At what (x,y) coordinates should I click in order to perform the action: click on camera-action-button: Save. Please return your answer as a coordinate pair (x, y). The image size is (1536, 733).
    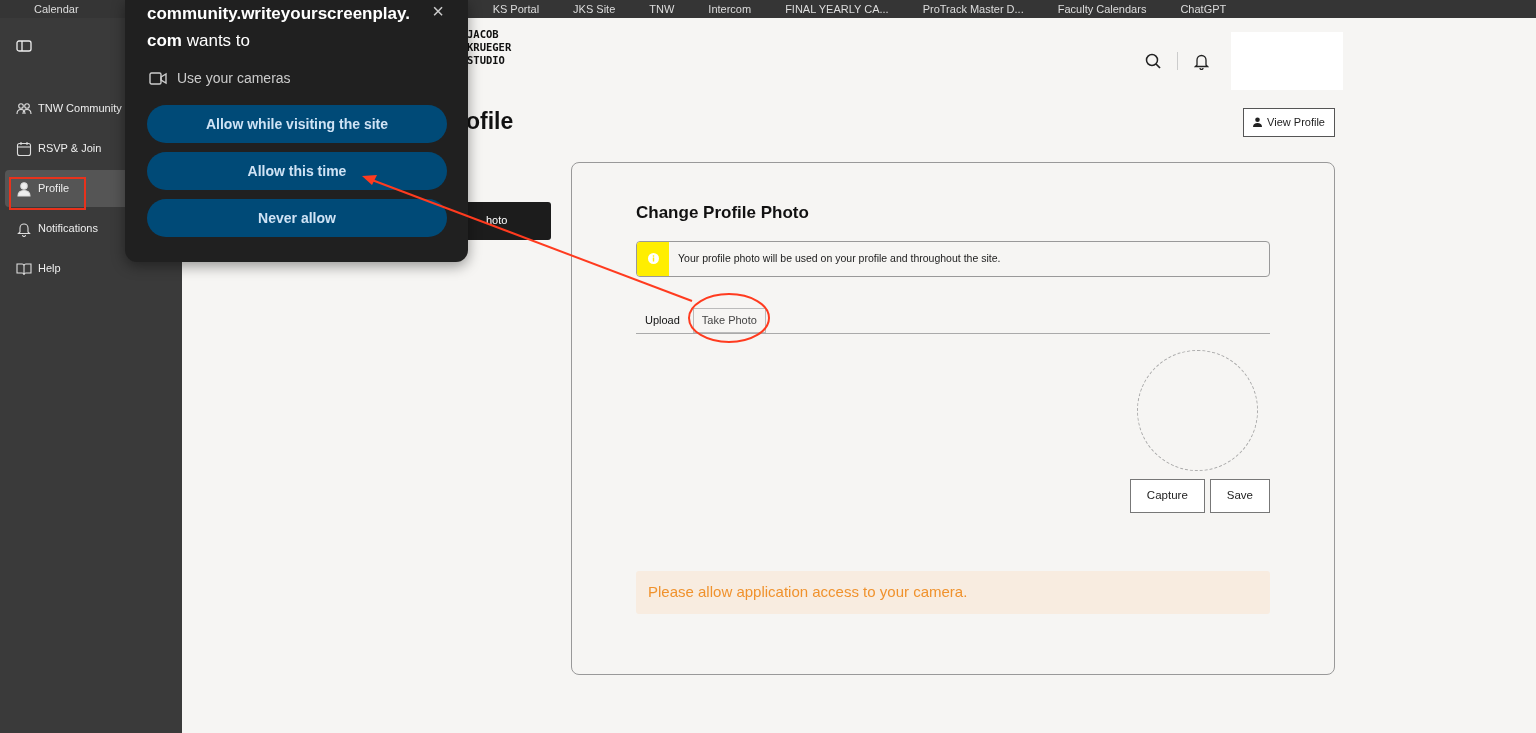
    Looking at the image, I should click on (1239, 495).